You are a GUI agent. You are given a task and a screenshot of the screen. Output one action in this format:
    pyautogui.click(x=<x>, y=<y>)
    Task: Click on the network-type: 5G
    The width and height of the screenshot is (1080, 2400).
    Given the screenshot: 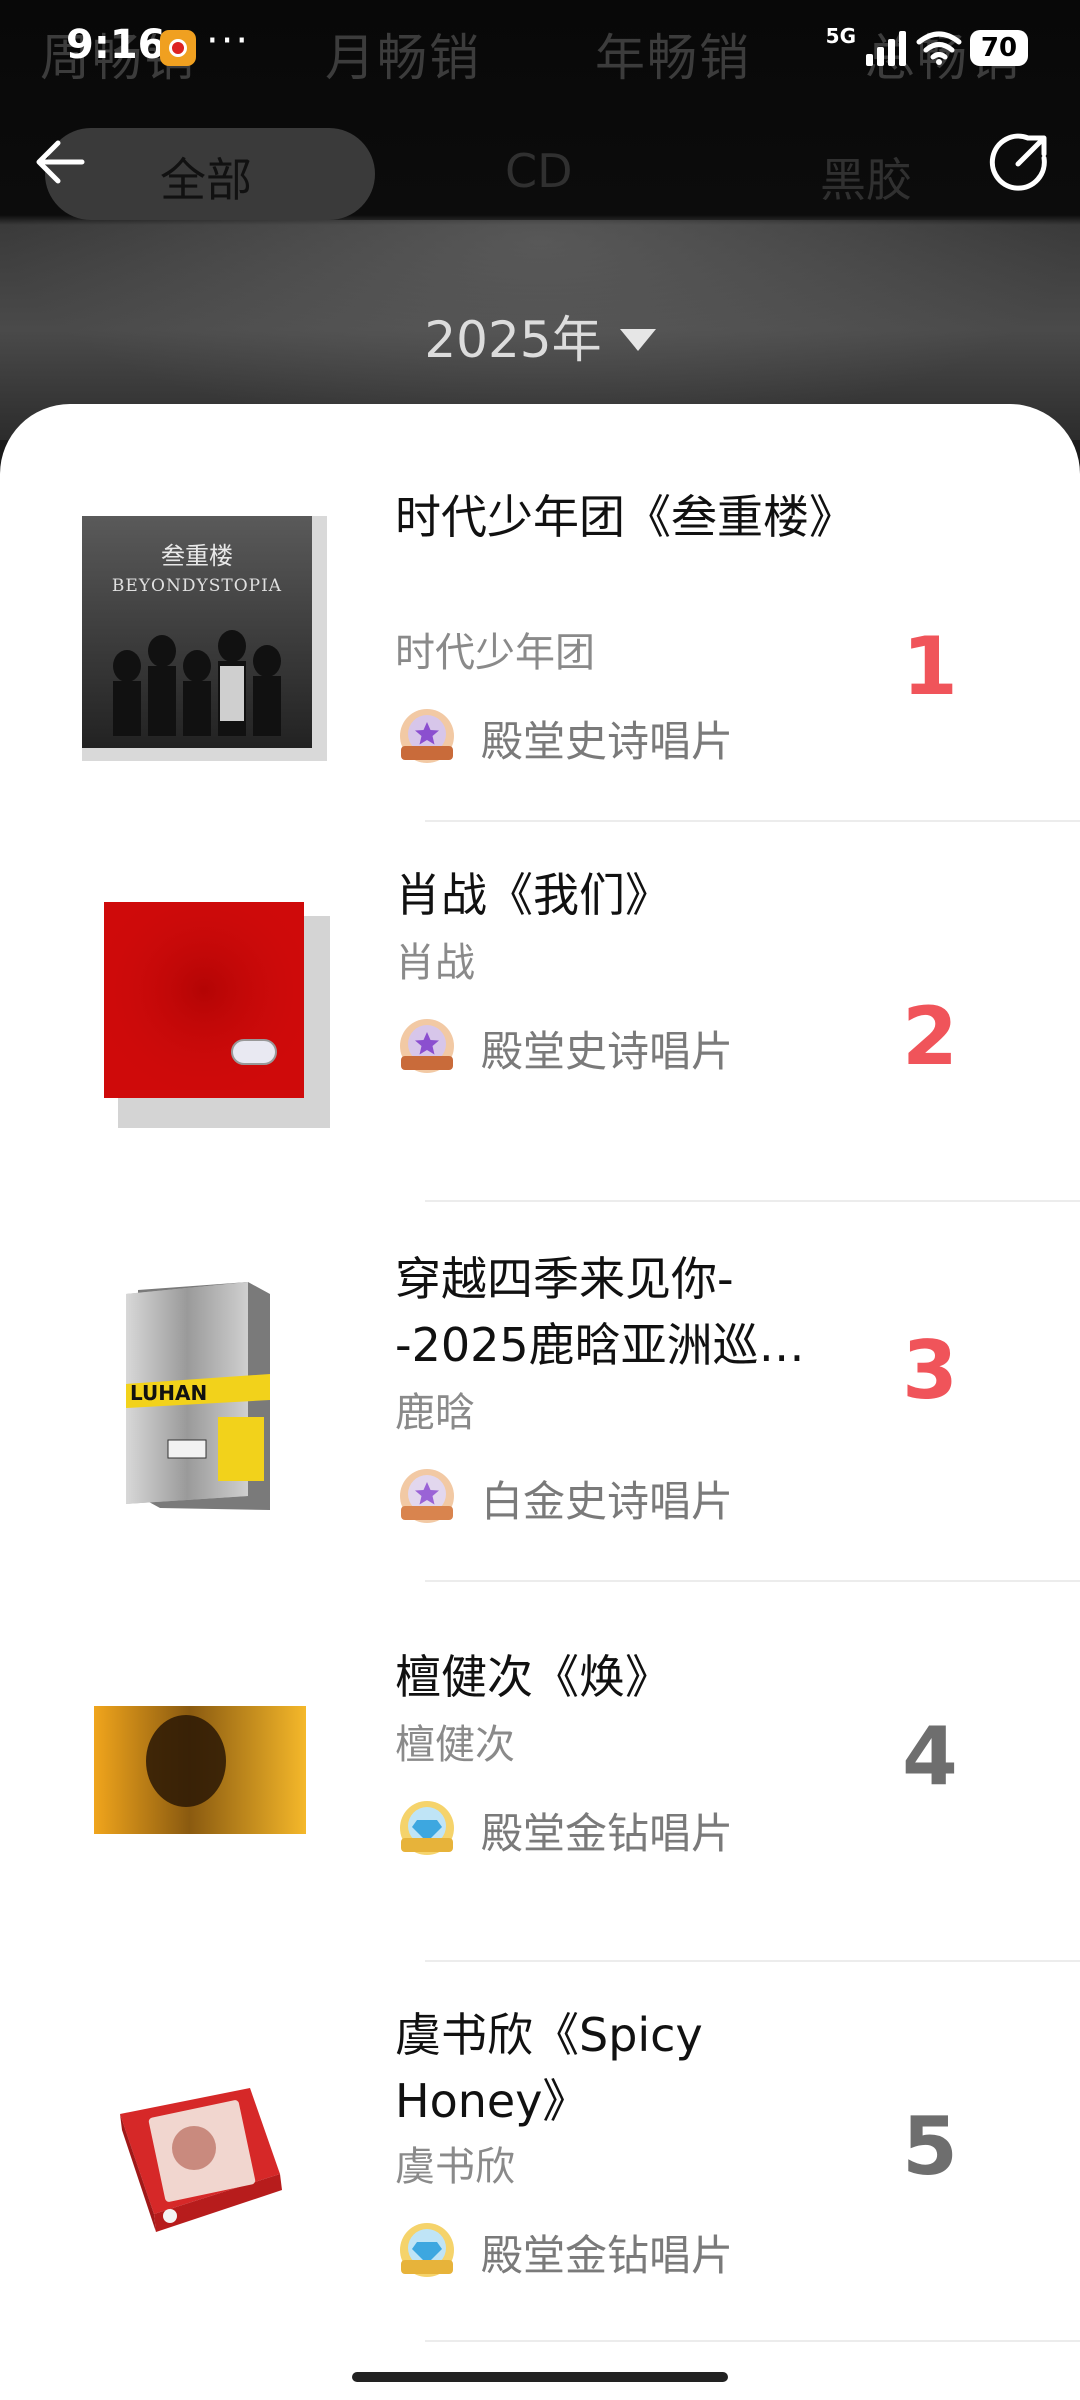 What is the action you would take?
    pyautogui.click(x=840, y=36)
    